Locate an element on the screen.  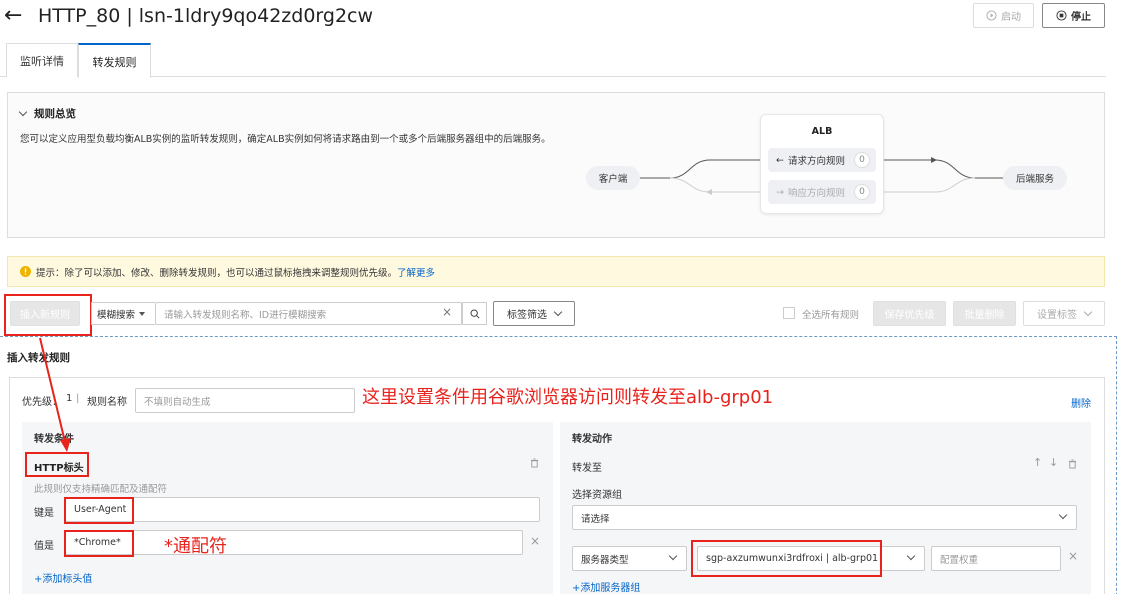
tab-forwarding-rules: 转发规则 is located at coordinates (114, 60).